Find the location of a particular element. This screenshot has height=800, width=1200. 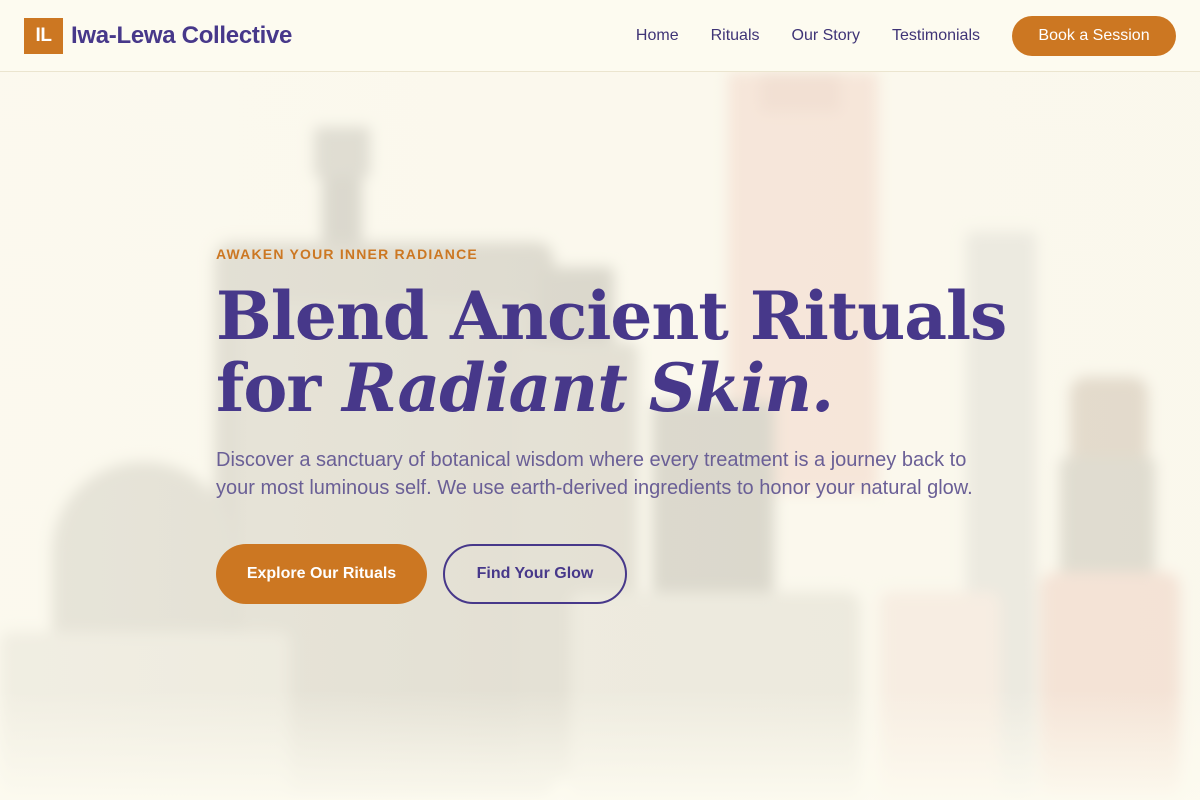

hero-headline-line-1: Blend Ancient Rituals is located at coordinates (611, 316).